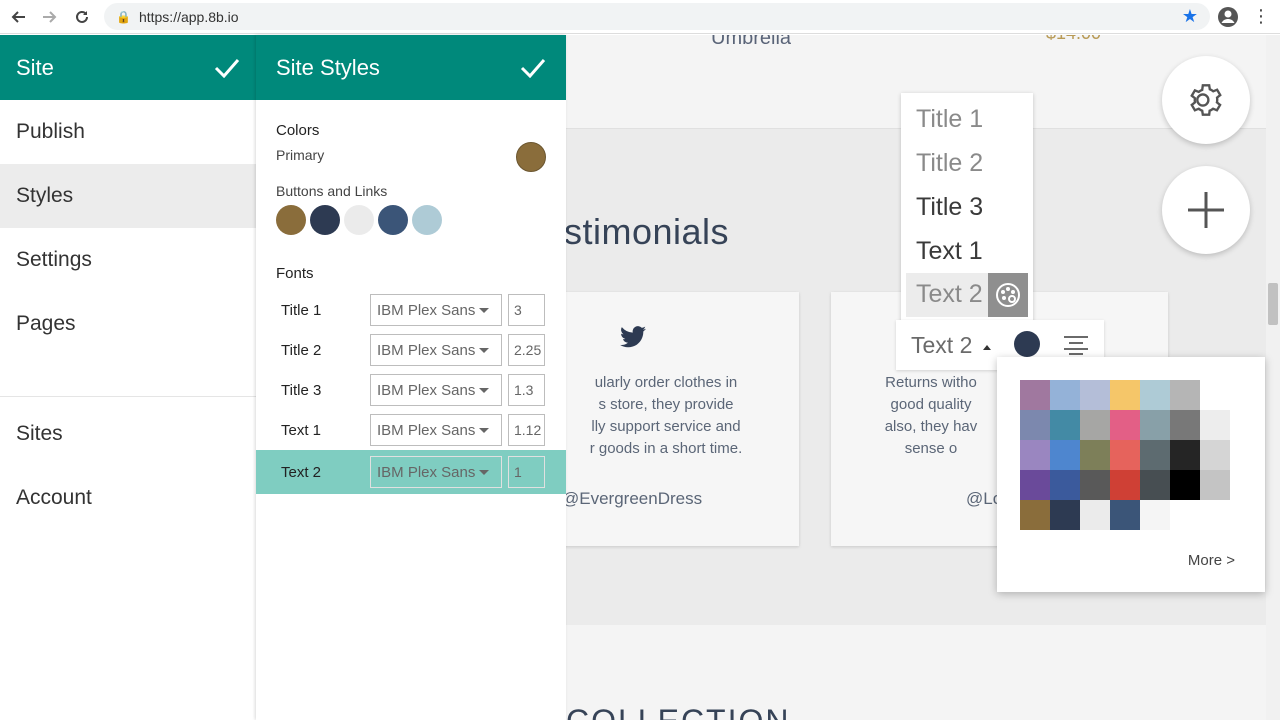  Describe the element at coordinates (128, 196) in the screenshot. I see `menu-item-styles: Styles` at that location.